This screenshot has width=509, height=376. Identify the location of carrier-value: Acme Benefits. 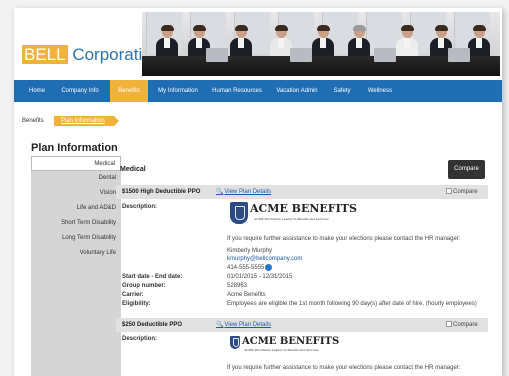
(246, 295).